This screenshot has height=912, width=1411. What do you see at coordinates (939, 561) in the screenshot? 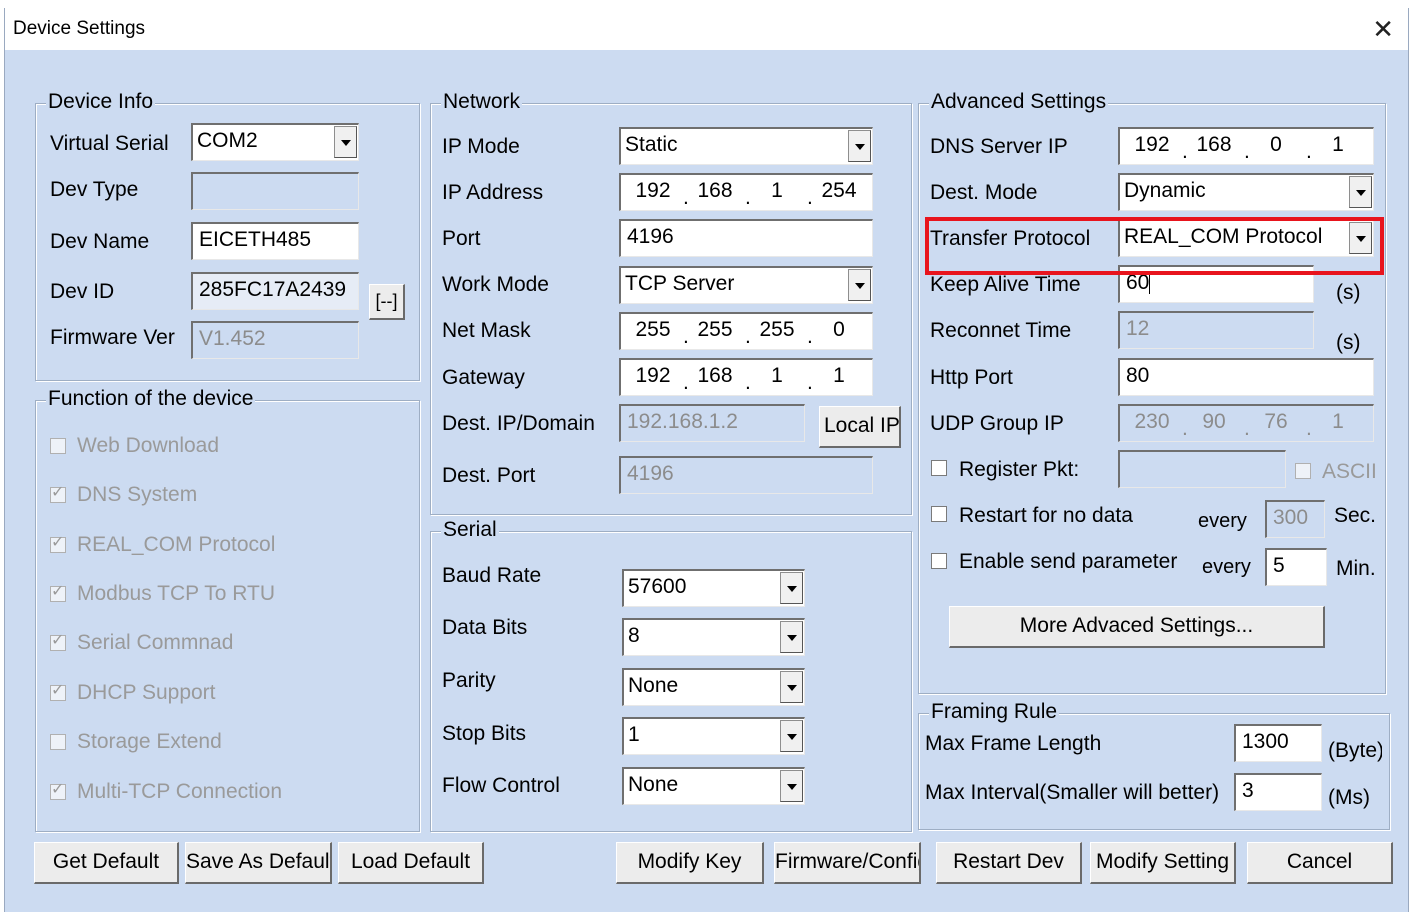
I see `enable-send-checkbox` at bounding box center [939, 561].